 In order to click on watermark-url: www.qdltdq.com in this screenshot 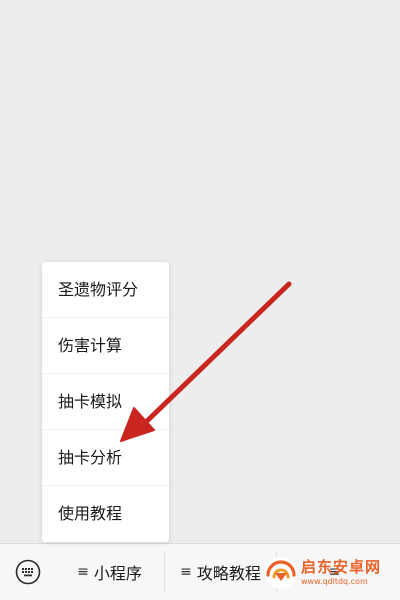, I will do `click(334, 581)`.